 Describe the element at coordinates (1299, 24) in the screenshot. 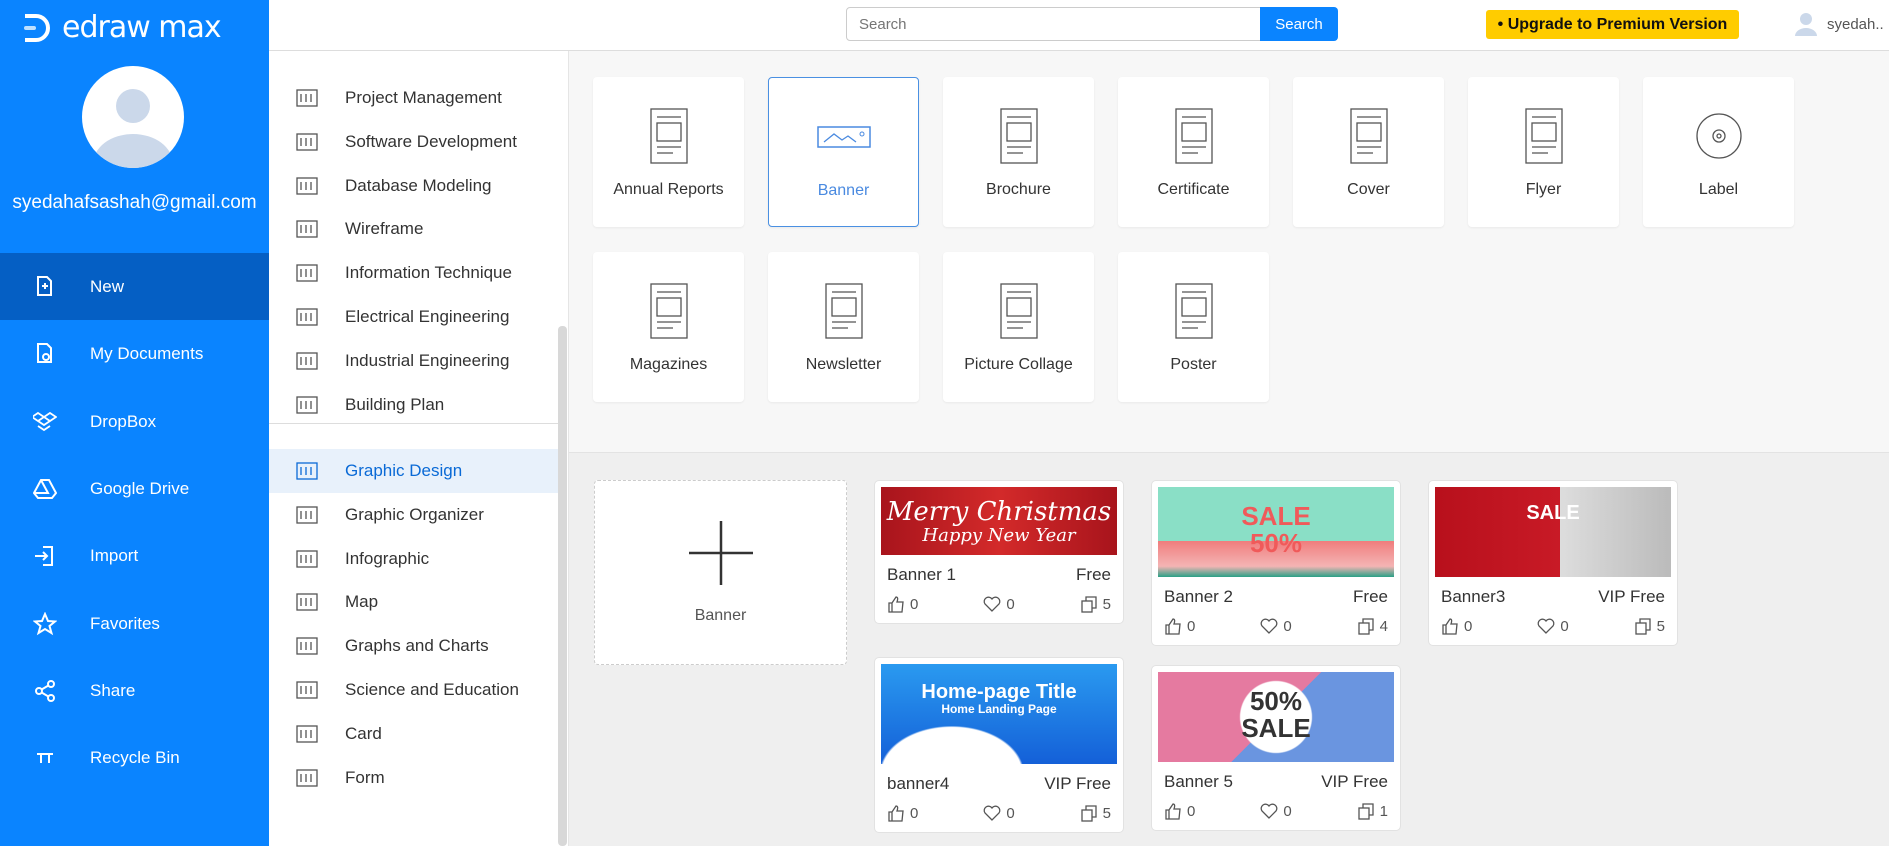

I see `search-button: Search` at that location.